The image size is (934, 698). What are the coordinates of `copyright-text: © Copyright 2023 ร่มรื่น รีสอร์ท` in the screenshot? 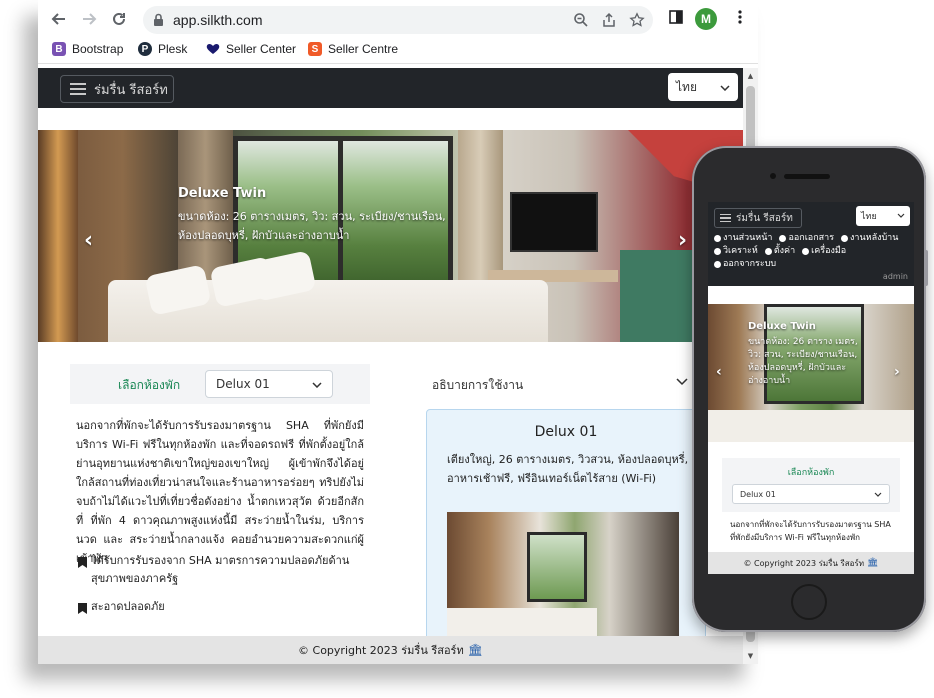 It's located at (381, 650).